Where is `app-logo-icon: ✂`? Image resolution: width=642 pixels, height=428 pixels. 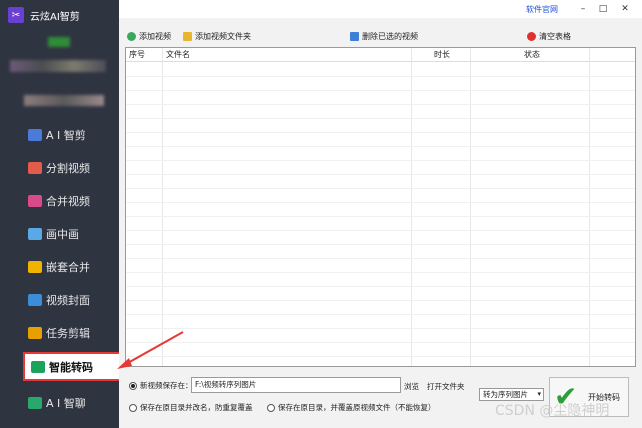
app-logo-icon: ✂ is located at coordinates (16, 15).